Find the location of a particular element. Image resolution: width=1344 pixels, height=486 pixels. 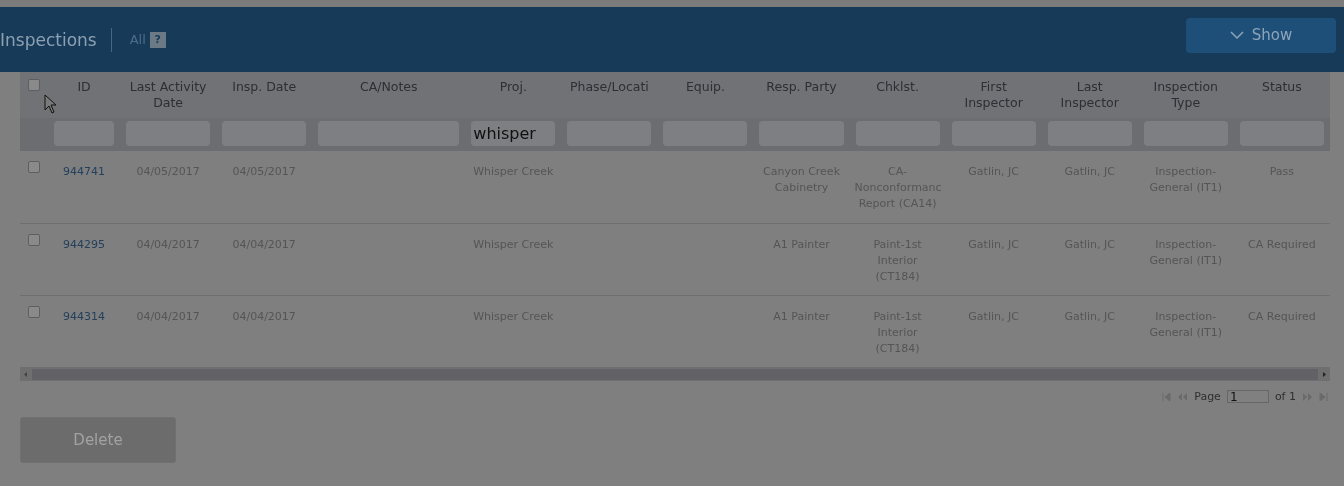

inspection-id-link: 944741 is located at coordinates (84, 171).